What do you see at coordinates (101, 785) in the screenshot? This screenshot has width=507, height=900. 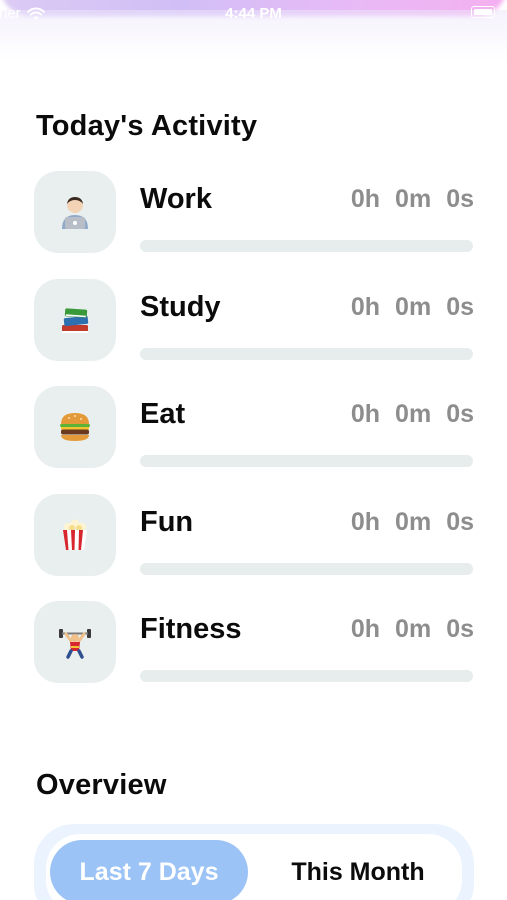 I see `overview-heading: Overview` at bounding box center [101, 785].